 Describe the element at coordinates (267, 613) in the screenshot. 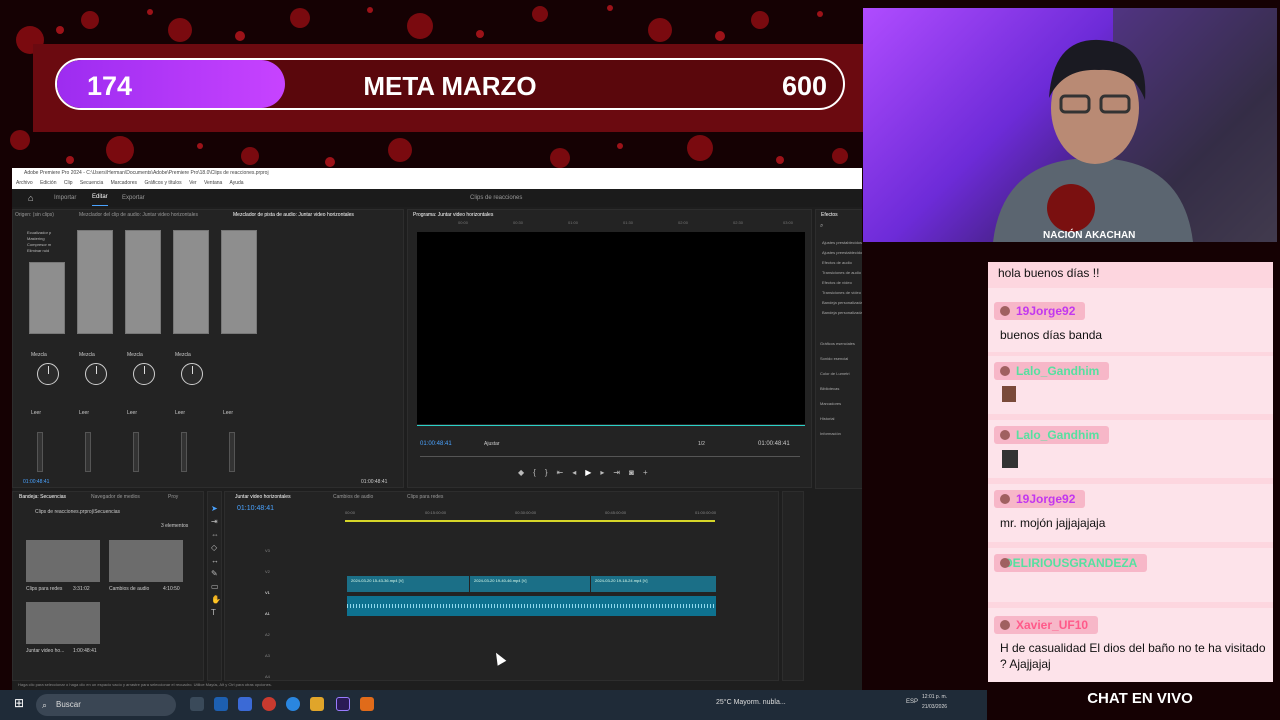

I see `track-a1: A1` at that location.